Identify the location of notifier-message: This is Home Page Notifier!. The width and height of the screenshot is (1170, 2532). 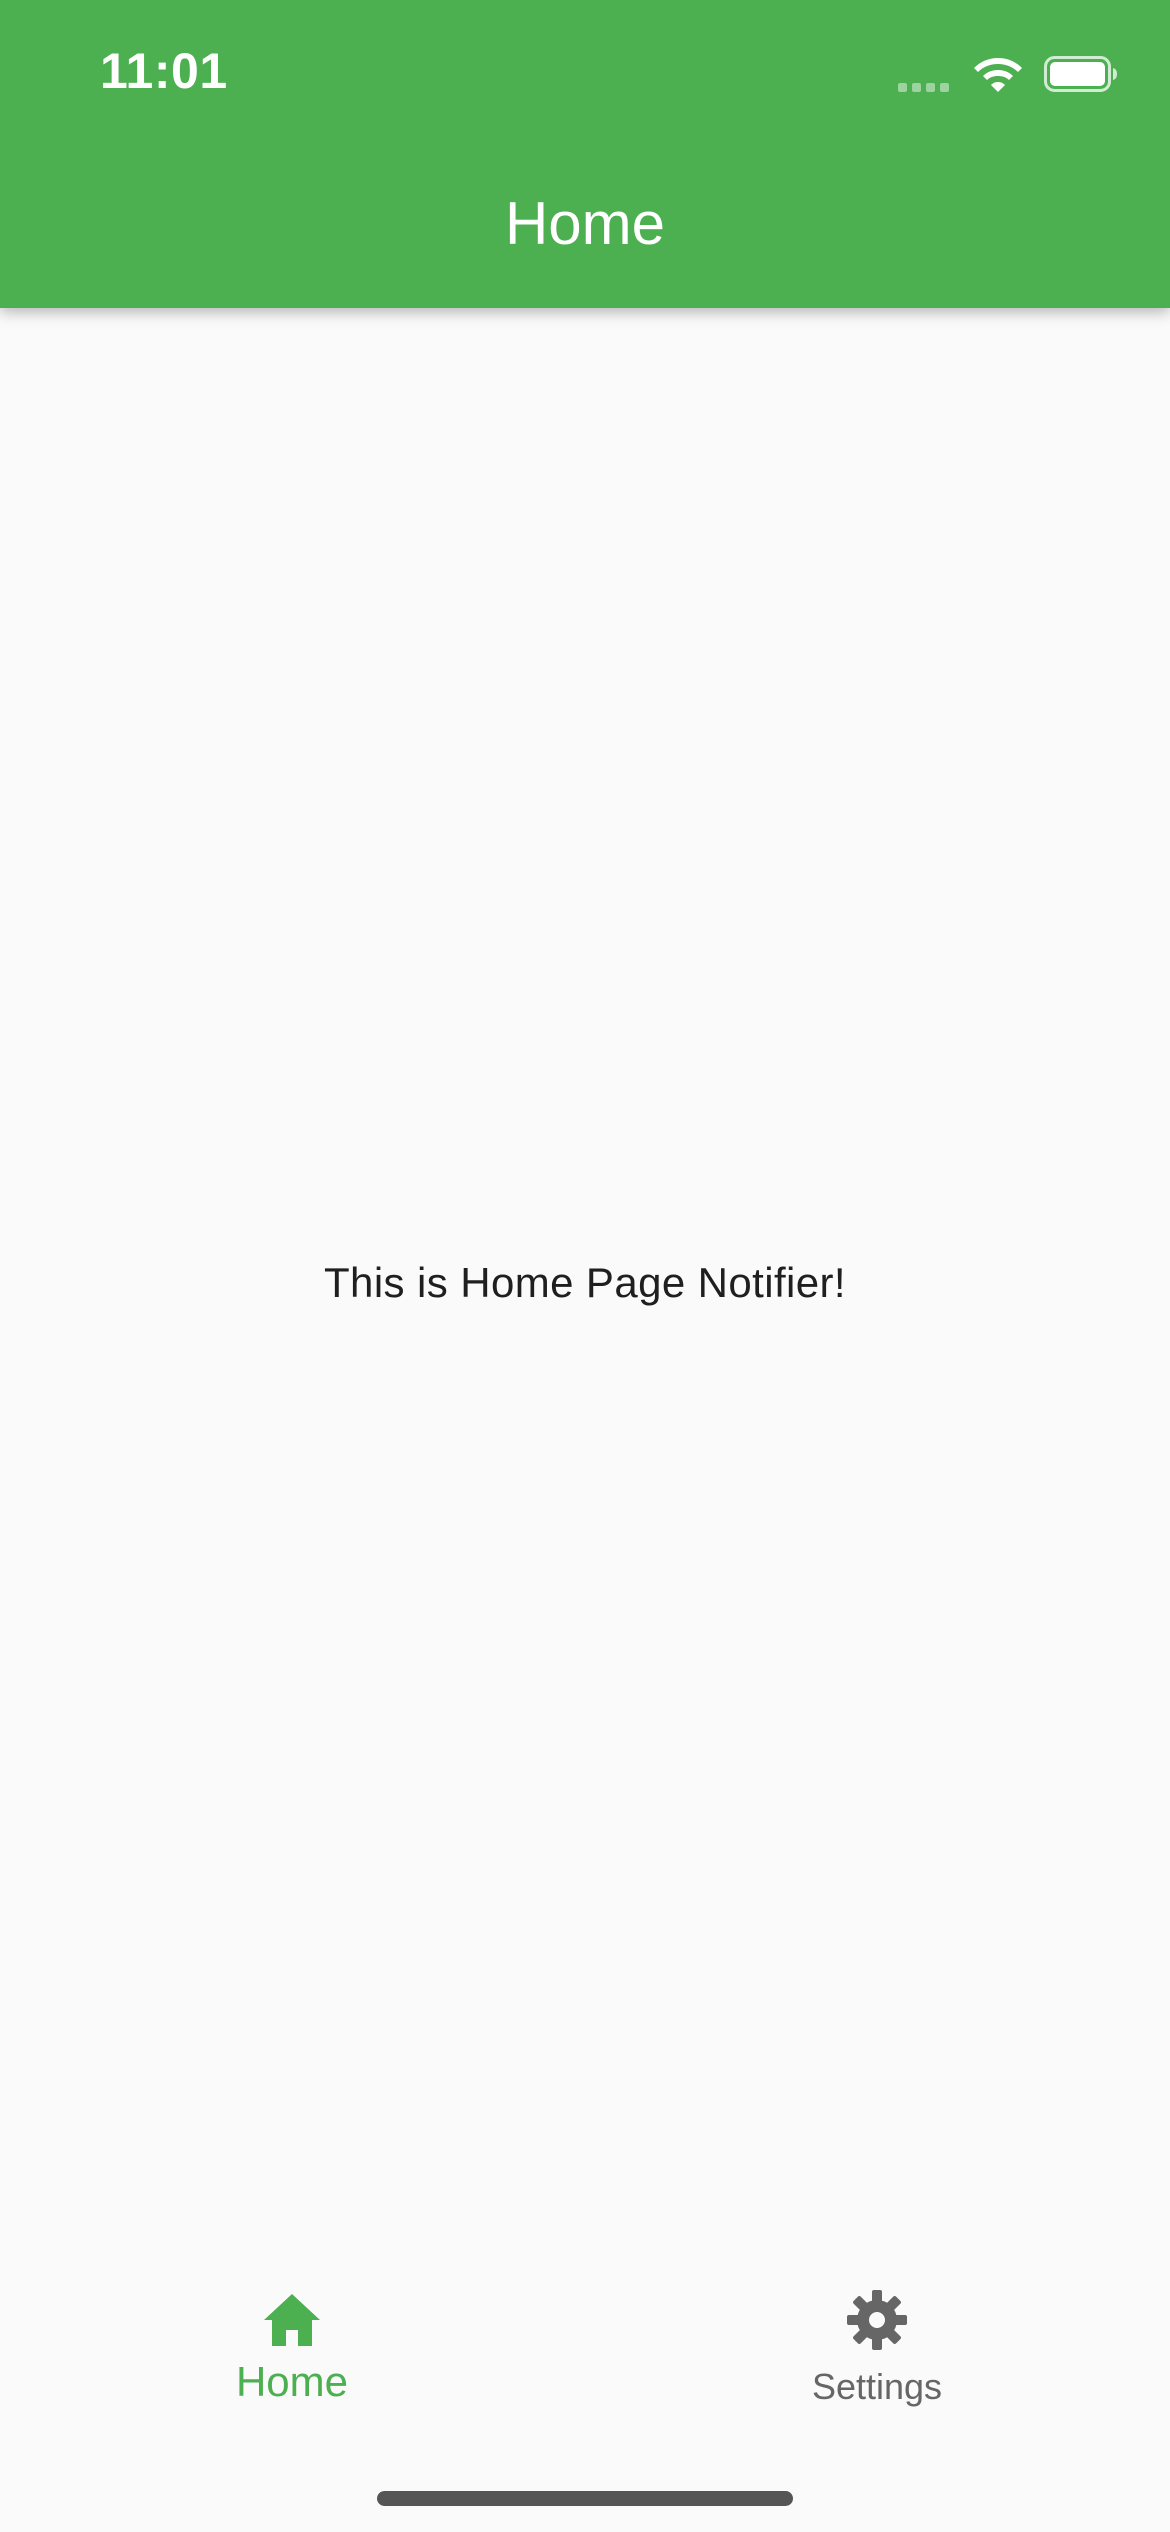
(585, 1282).